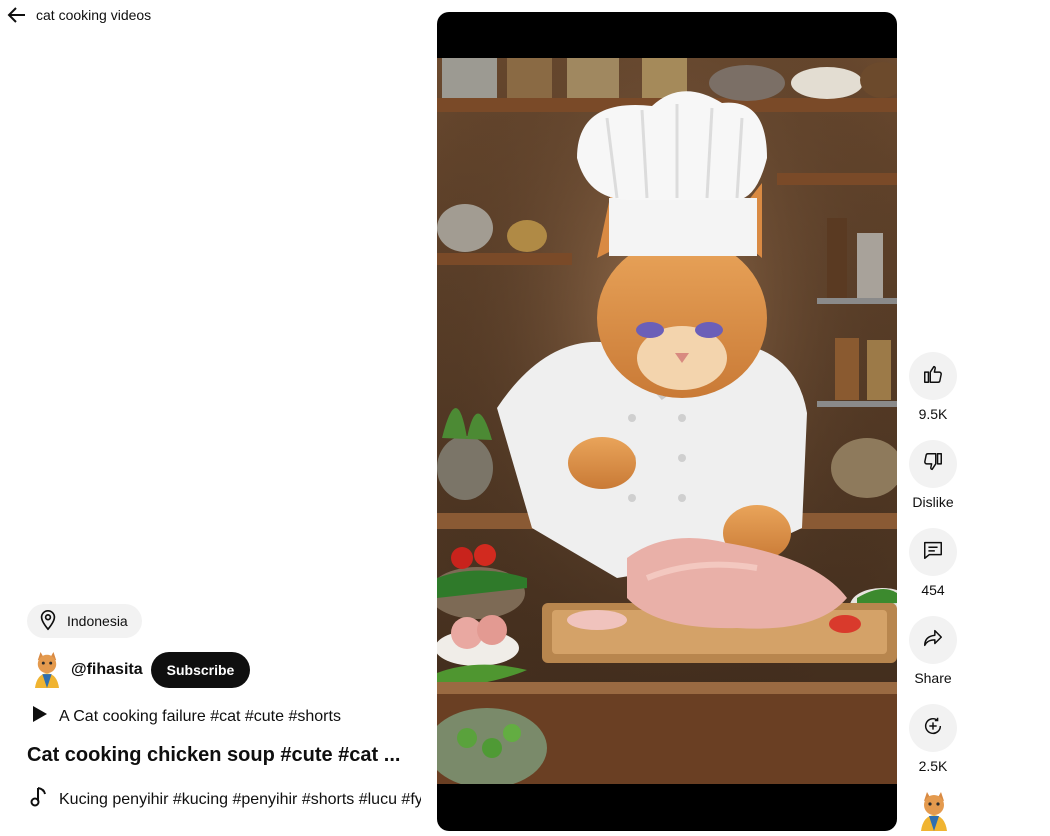 This screenshot has height=836, width=1050. I want to click on comment-count: 454, so click(933, 590).